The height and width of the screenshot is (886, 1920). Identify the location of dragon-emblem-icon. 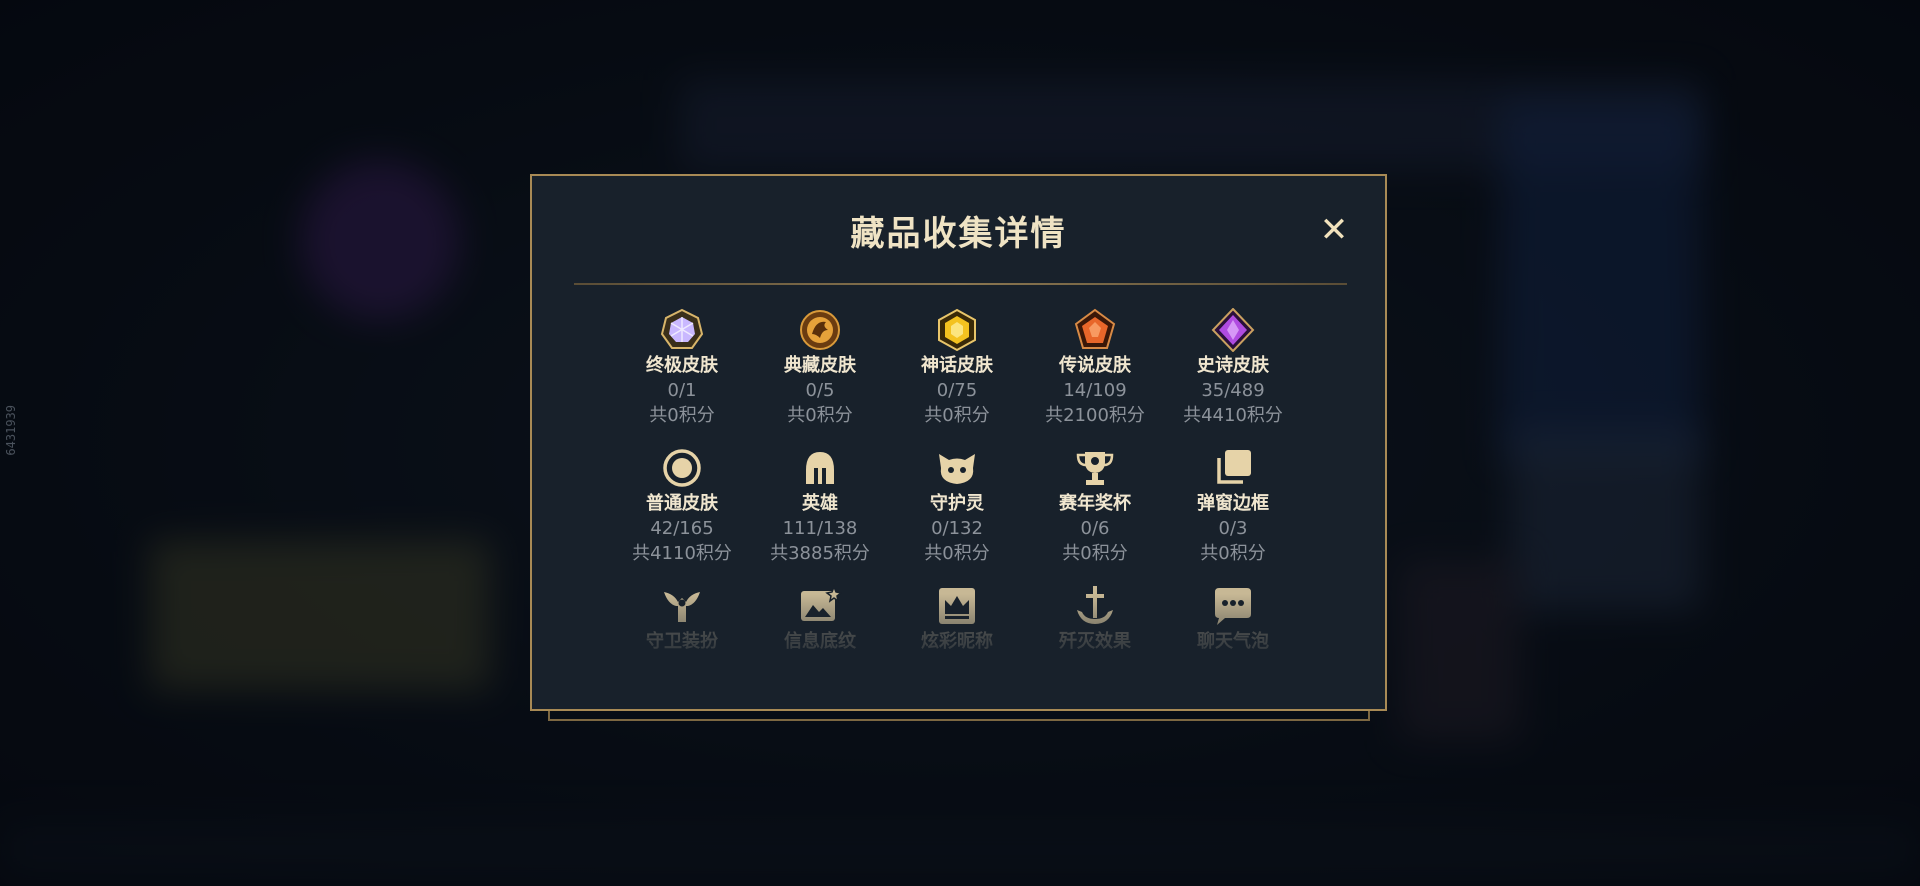
(820, 330).